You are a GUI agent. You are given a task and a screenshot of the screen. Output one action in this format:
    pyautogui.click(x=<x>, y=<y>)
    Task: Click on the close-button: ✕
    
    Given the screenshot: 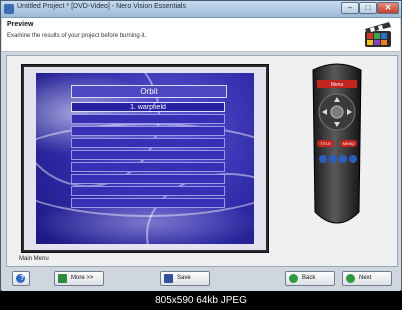 What is the action you would take?
    pyautogui.click(x=388, y=8)
    